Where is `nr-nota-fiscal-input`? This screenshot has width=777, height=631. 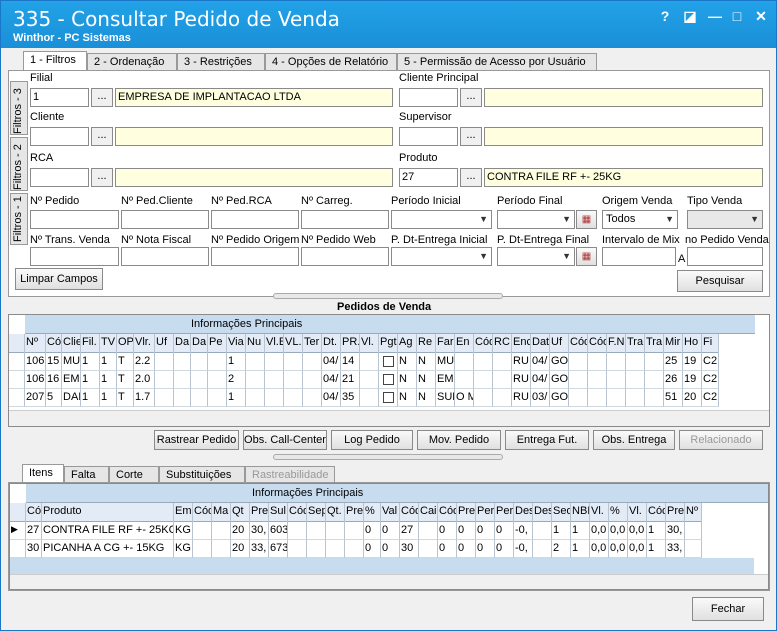 nr-nota-fiscal-input is located at coordinates (165, 256).